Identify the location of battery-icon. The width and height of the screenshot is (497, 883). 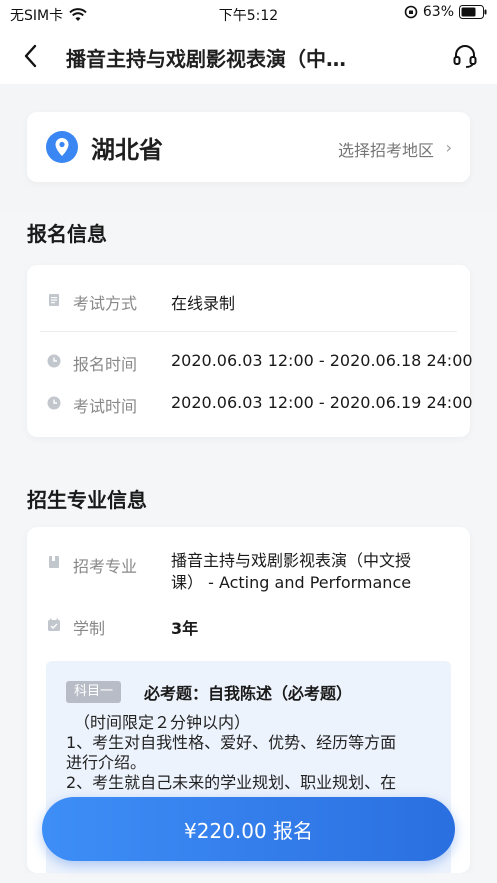
(473, 12).